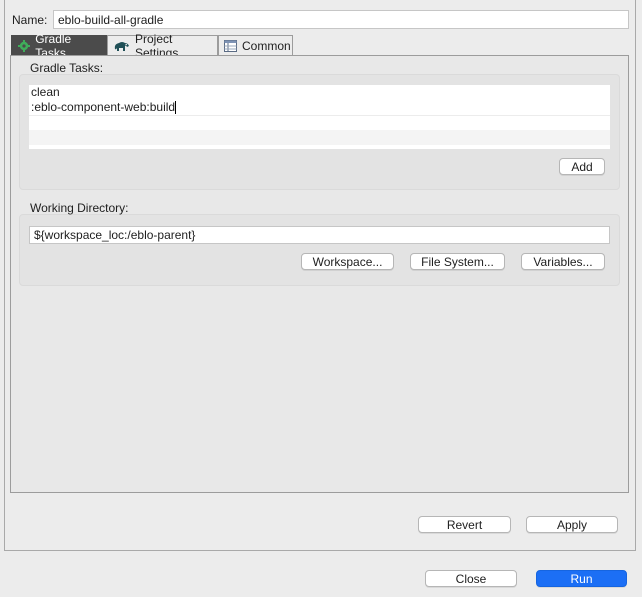 This screenshot has width=642, height=597. What do you see at coordinates (341, 19) in the screenshot?
I see `name-input` at bounding box center [341, 19].